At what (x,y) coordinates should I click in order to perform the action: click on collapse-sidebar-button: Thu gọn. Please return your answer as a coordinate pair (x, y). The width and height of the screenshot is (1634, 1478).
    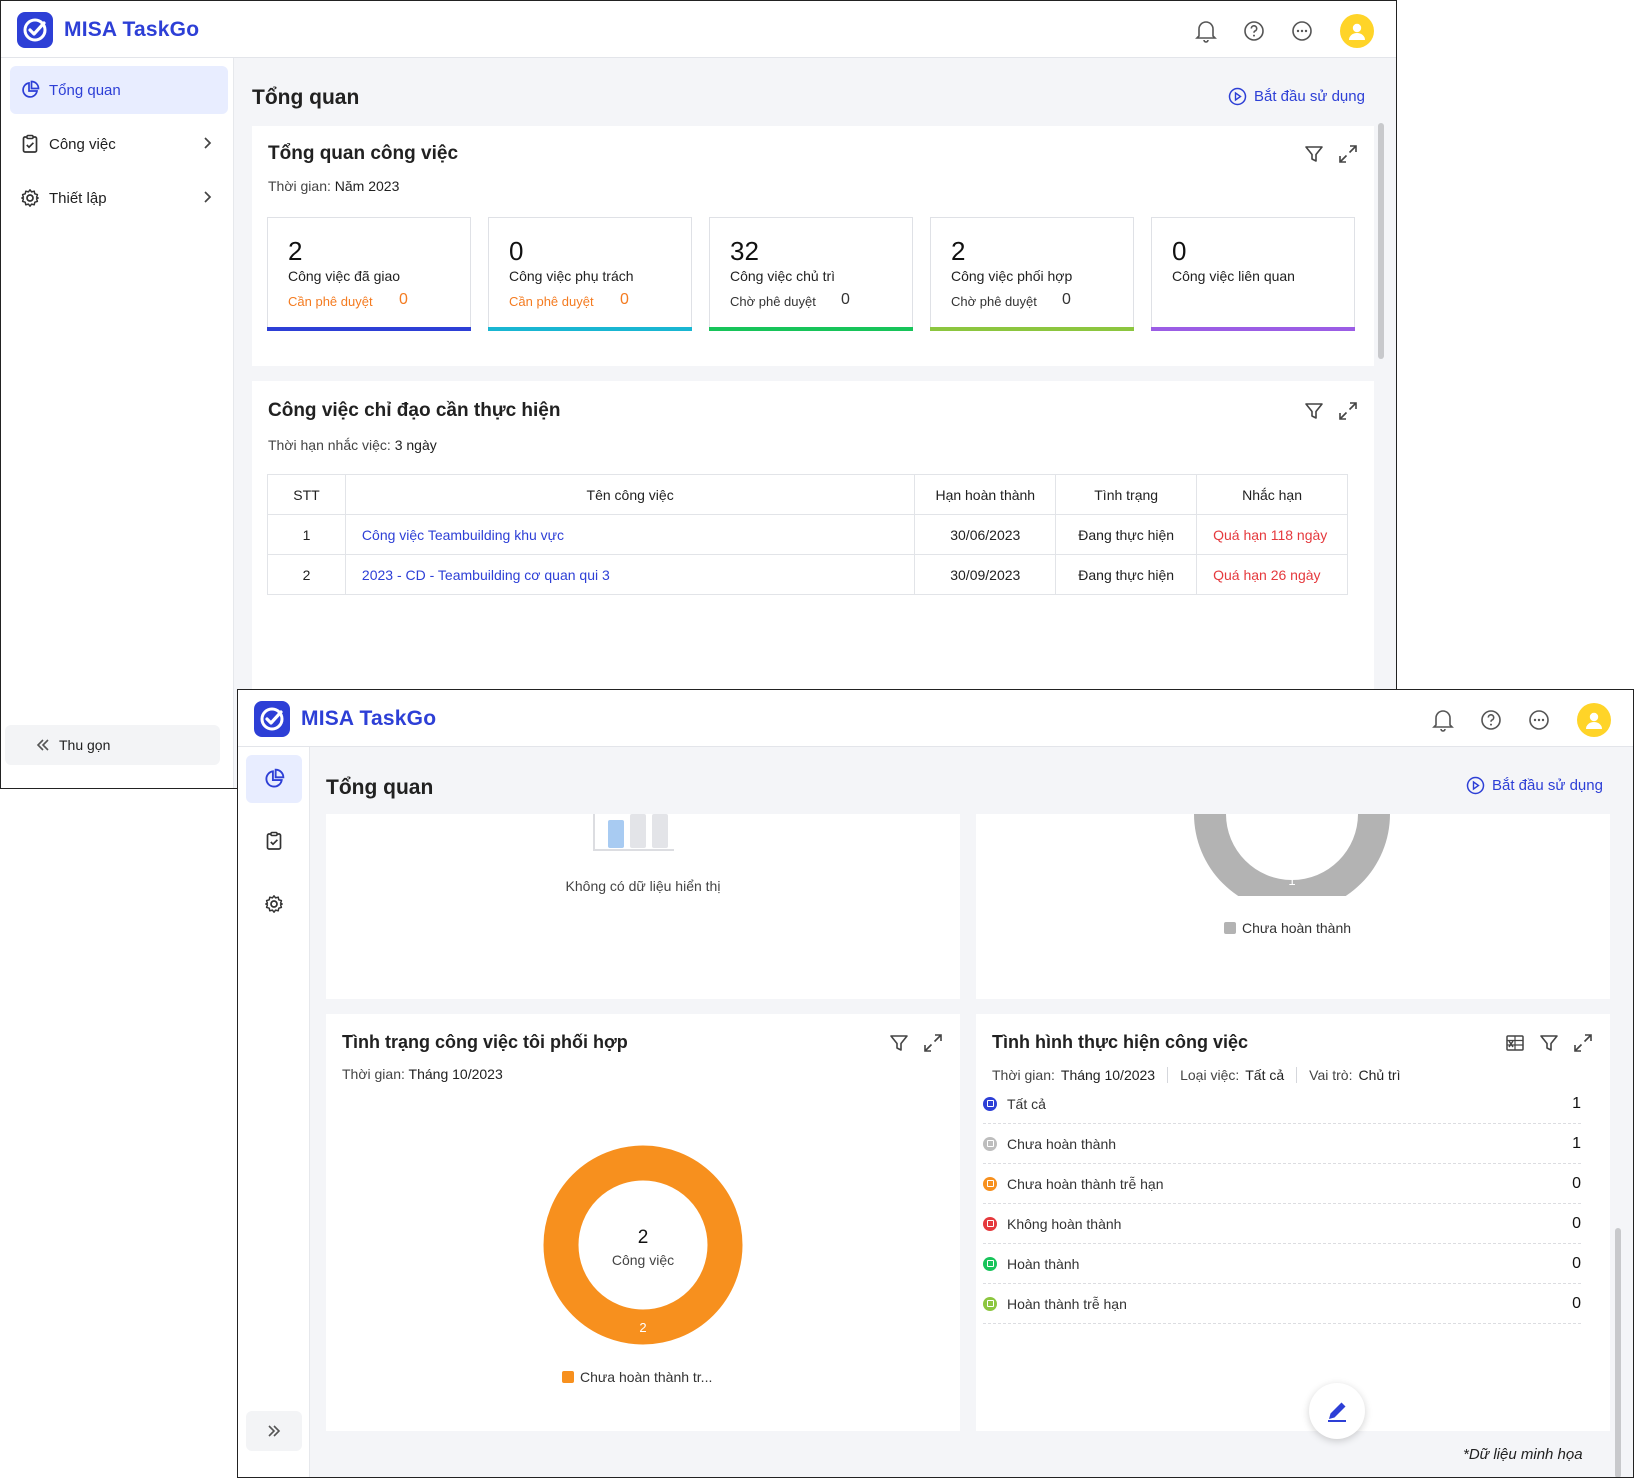
    Looking at the image, I should click on (112, 745).